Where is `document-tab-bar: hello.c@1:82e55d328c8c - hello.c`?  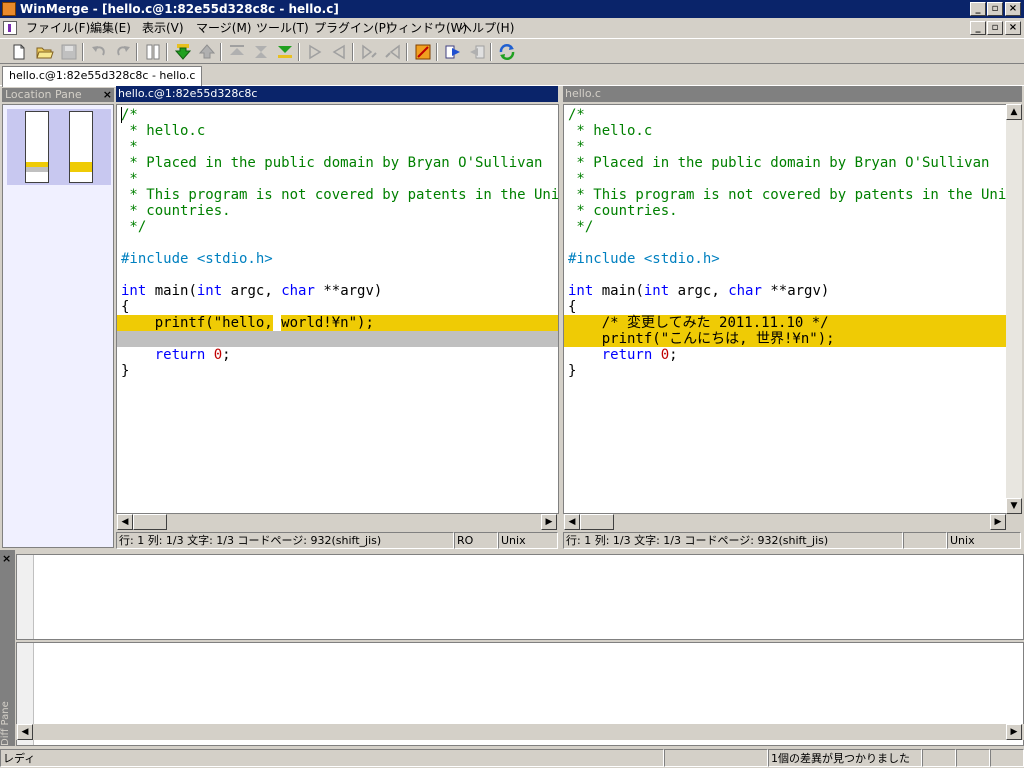 document-tab-bar: hello.c@1:82e55d328c8c - hello.c is located at coordinates (512, 75).